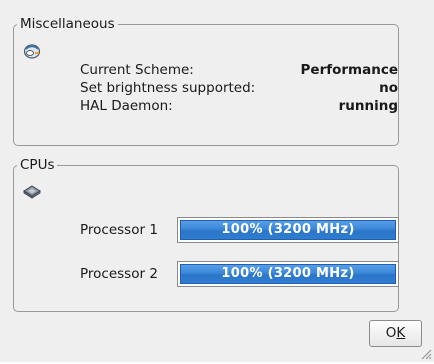  Describe the element at coordinates (401, 333) in the screenshot. I see `ok-button-mnemonic: K` at that location.